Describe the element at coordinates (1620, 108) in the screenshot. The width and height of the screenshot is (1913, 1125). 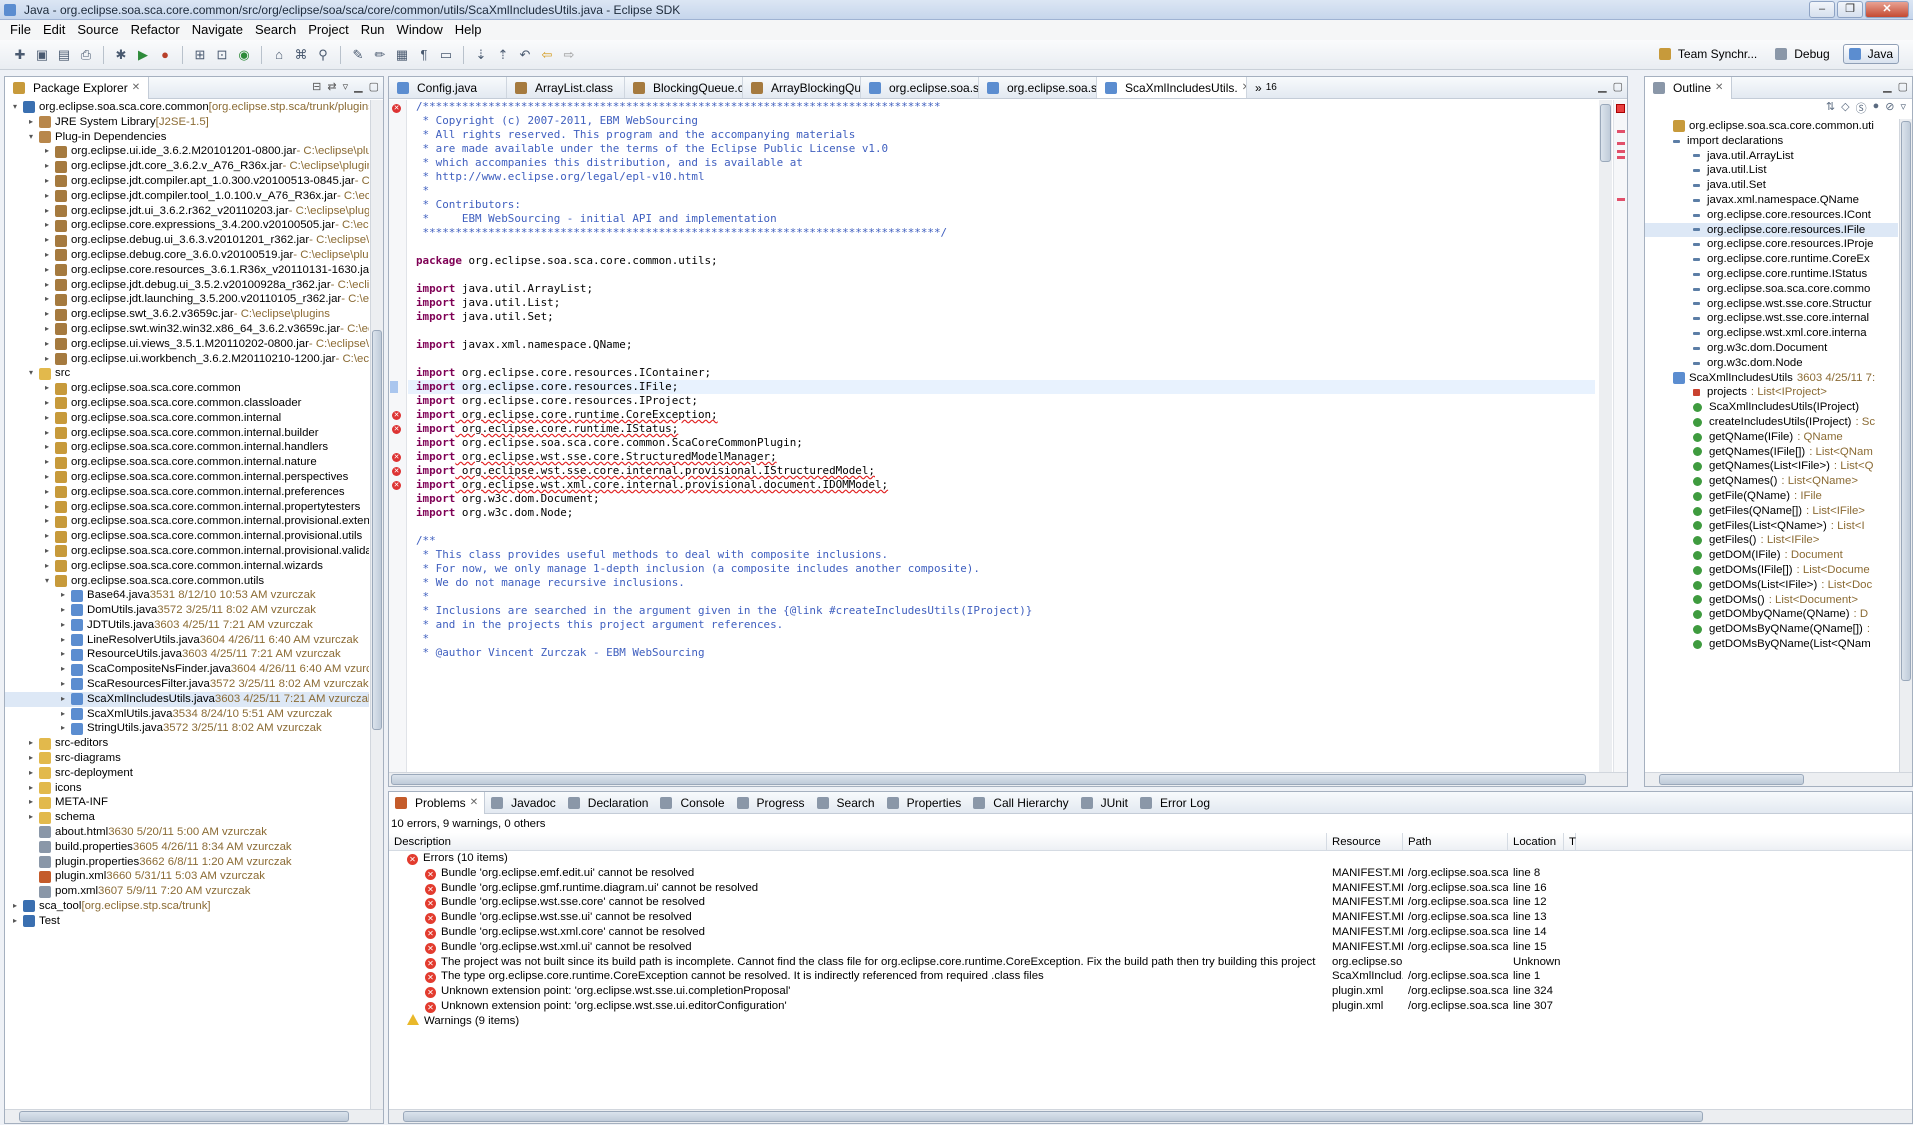
I see `overview-status-icon` at that location.